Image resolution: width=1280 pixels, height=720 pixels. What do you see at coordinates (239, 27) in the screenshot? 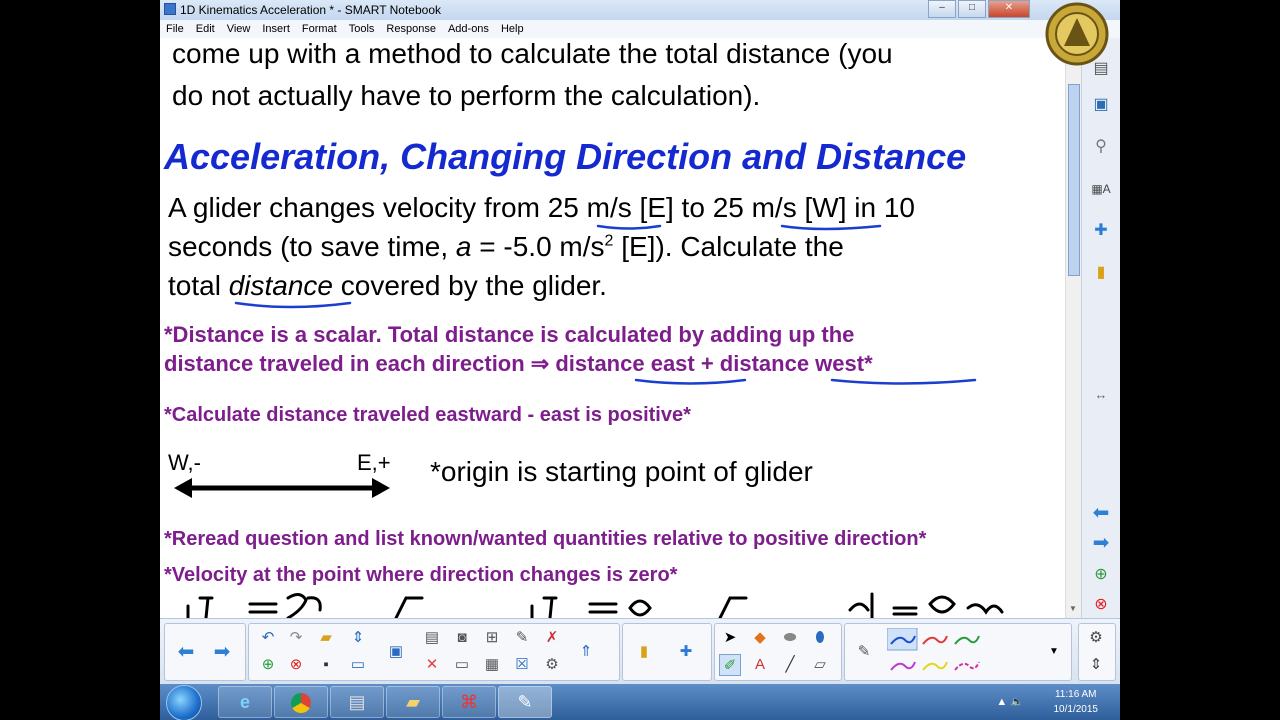
I see `menu-view: View` at bounding box center [239, 27].